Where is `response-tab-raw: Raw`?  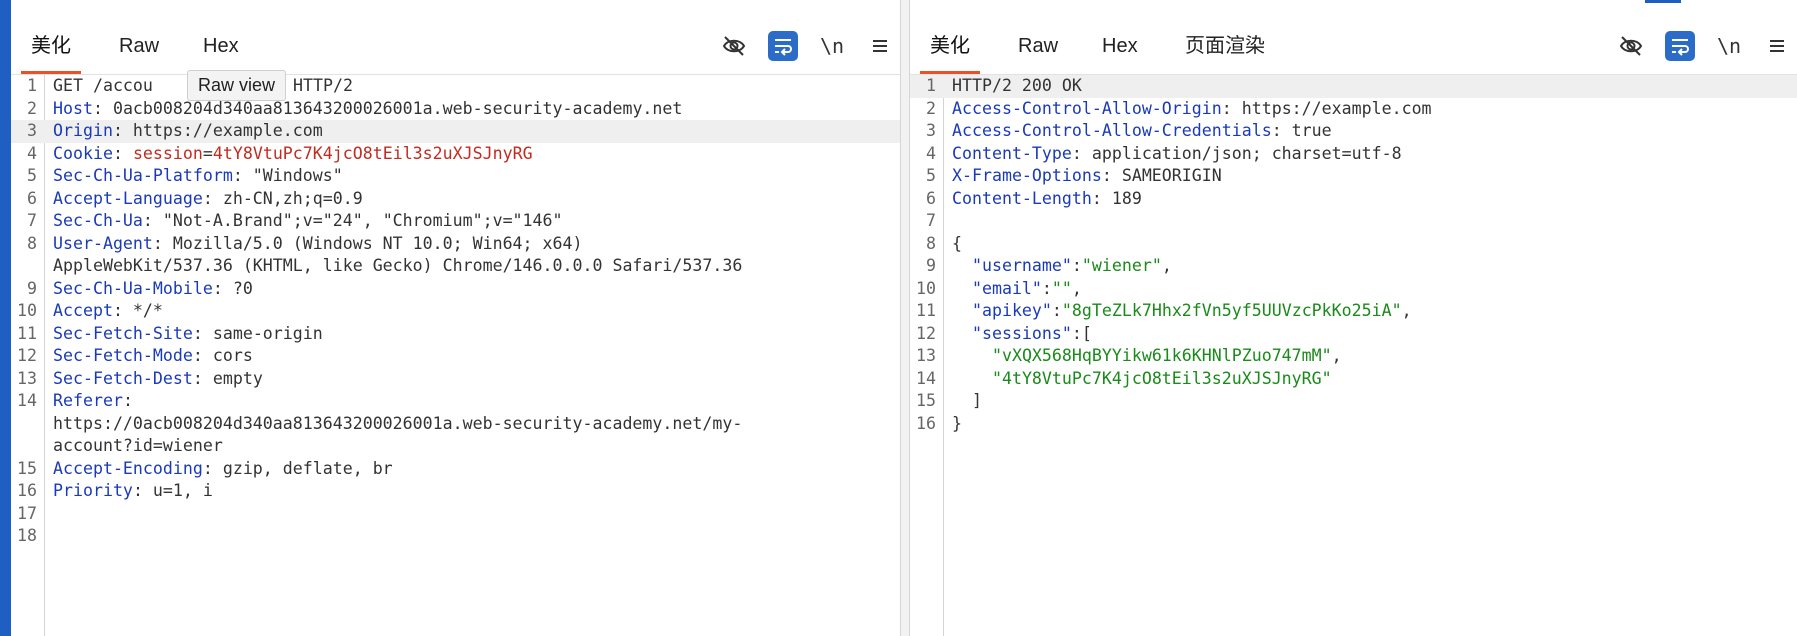
response-tab-raw: Raw is located at coordinates (1038, 52).